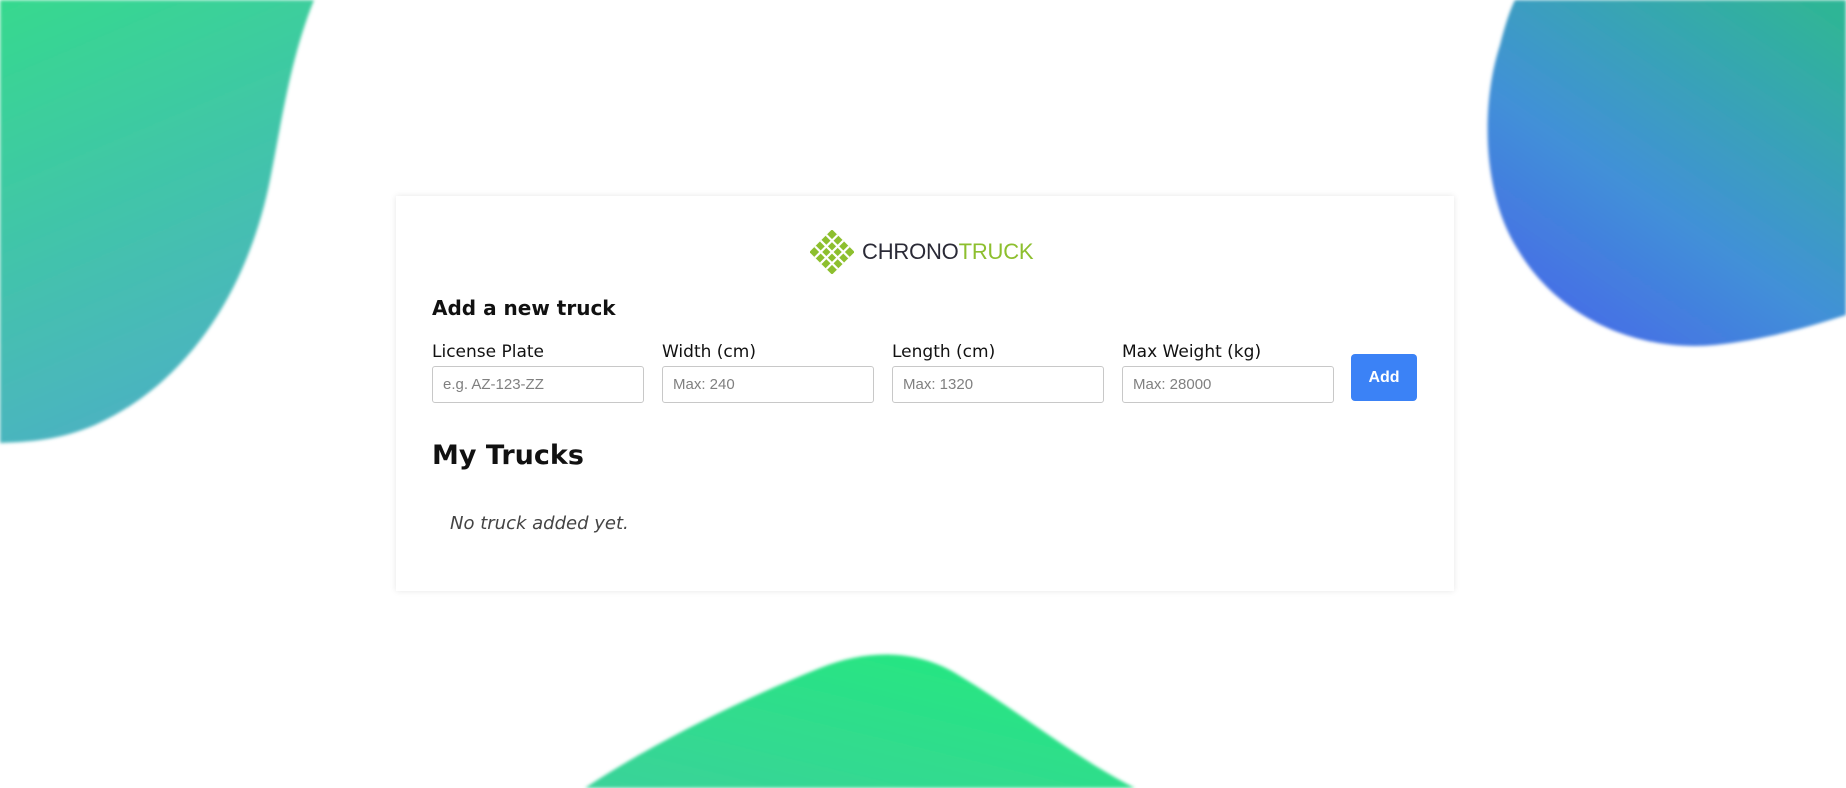 This screenshot has height=788, width=1846. What do you see at coordinates (709, 352) in the screenshot?
I see `width-label: Width (cm)` at bounding box center [709, 352].